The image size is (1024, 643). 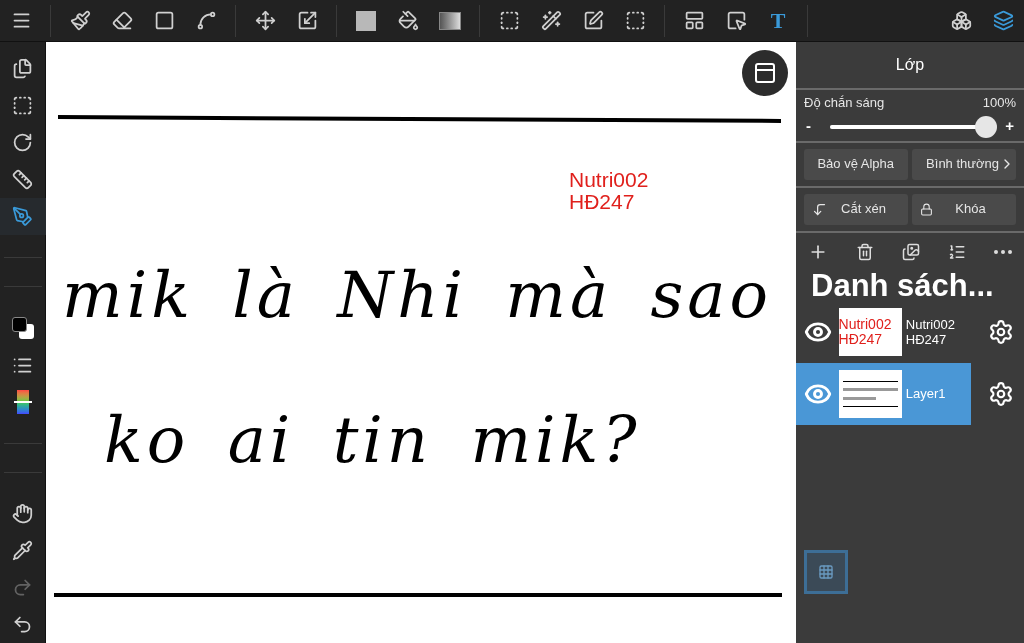 What do you see at coordinates (865, 251) in the screenshot?
I see `delete-layer-button` at bounding box center [865, 251].